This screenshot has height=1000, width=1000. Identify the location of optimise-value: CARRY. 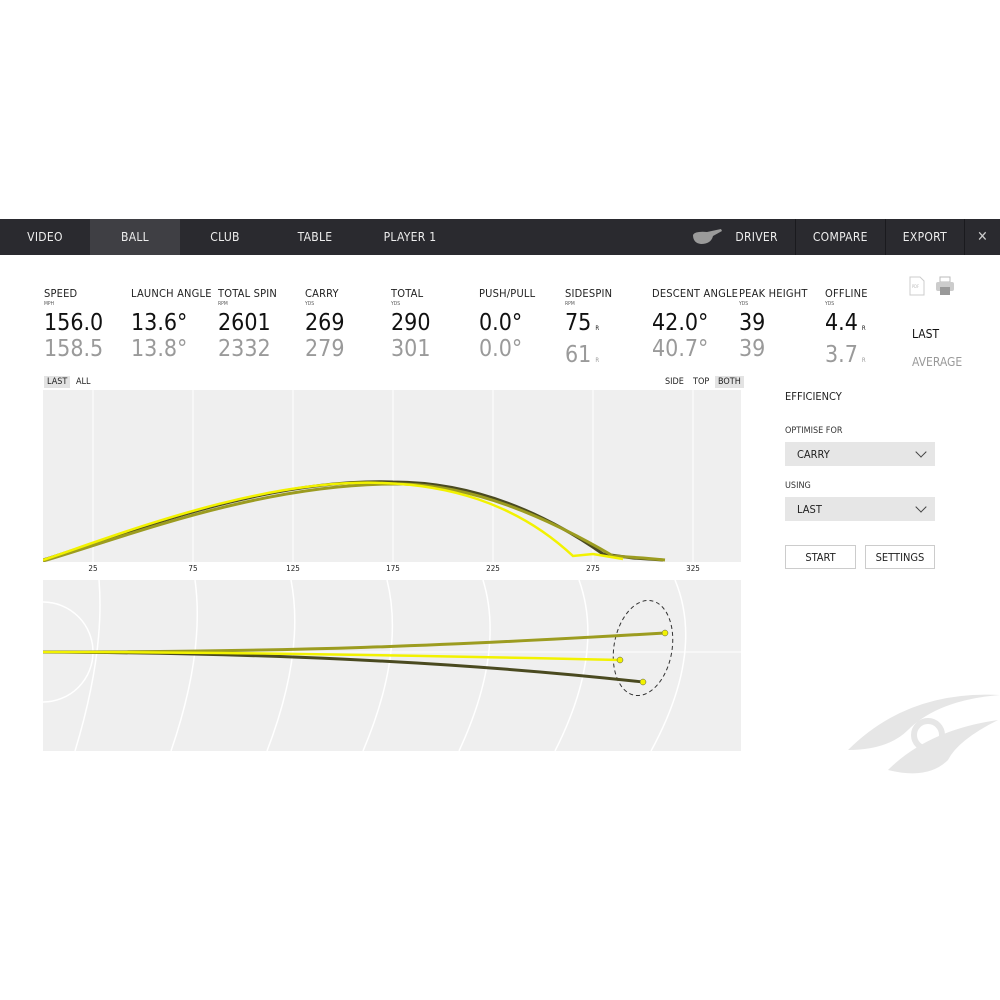
(813, 454).